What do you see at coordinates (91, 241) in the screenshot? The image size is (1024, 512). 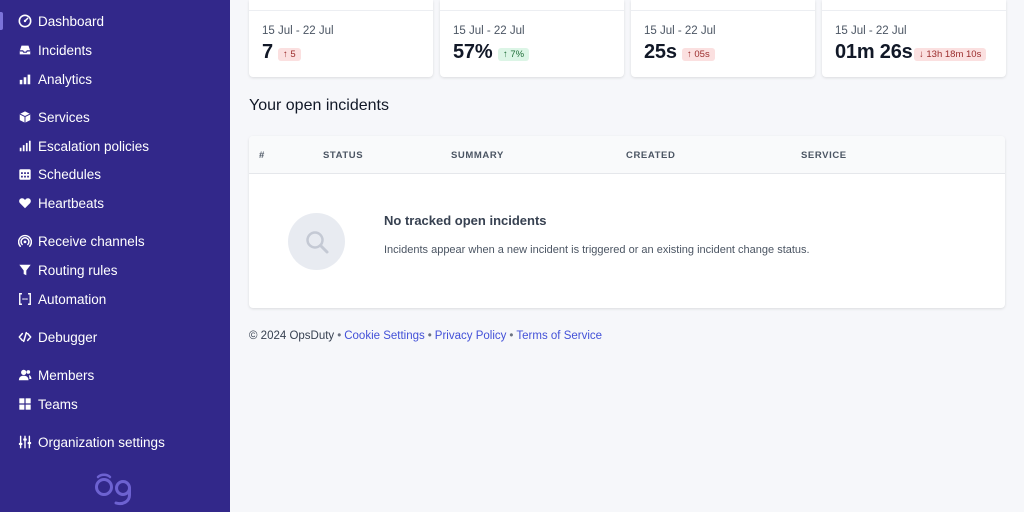 I see `sidebar-item-label: Receive channels` at bounding box center [91, 241].